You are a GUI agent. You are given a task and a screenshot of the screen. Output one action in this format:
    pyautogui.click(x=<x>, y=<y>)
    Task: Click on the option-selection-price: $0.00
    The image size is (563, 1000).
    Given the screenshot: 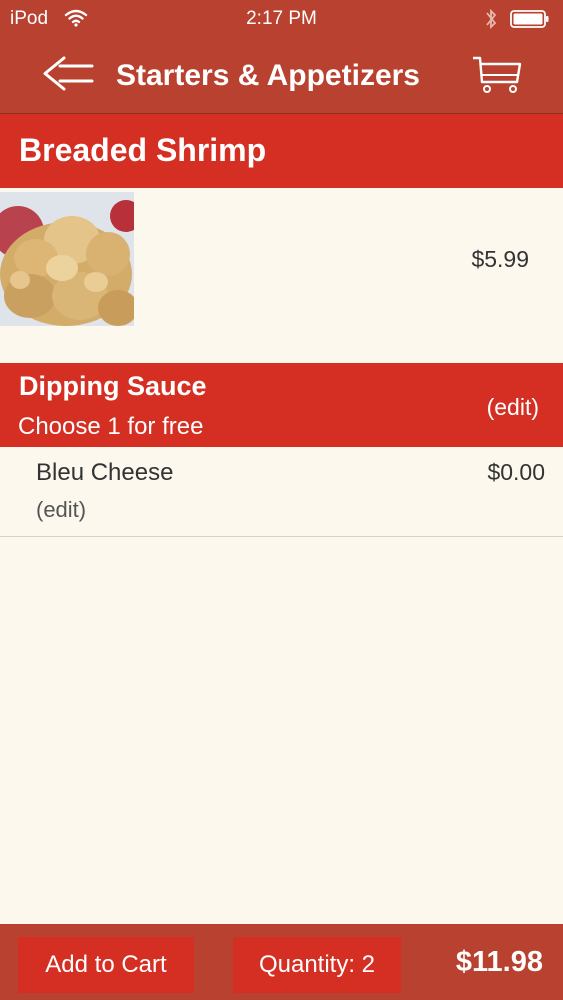 What is the action you would take?
    pyautogui.click(x=516, y=472)
    